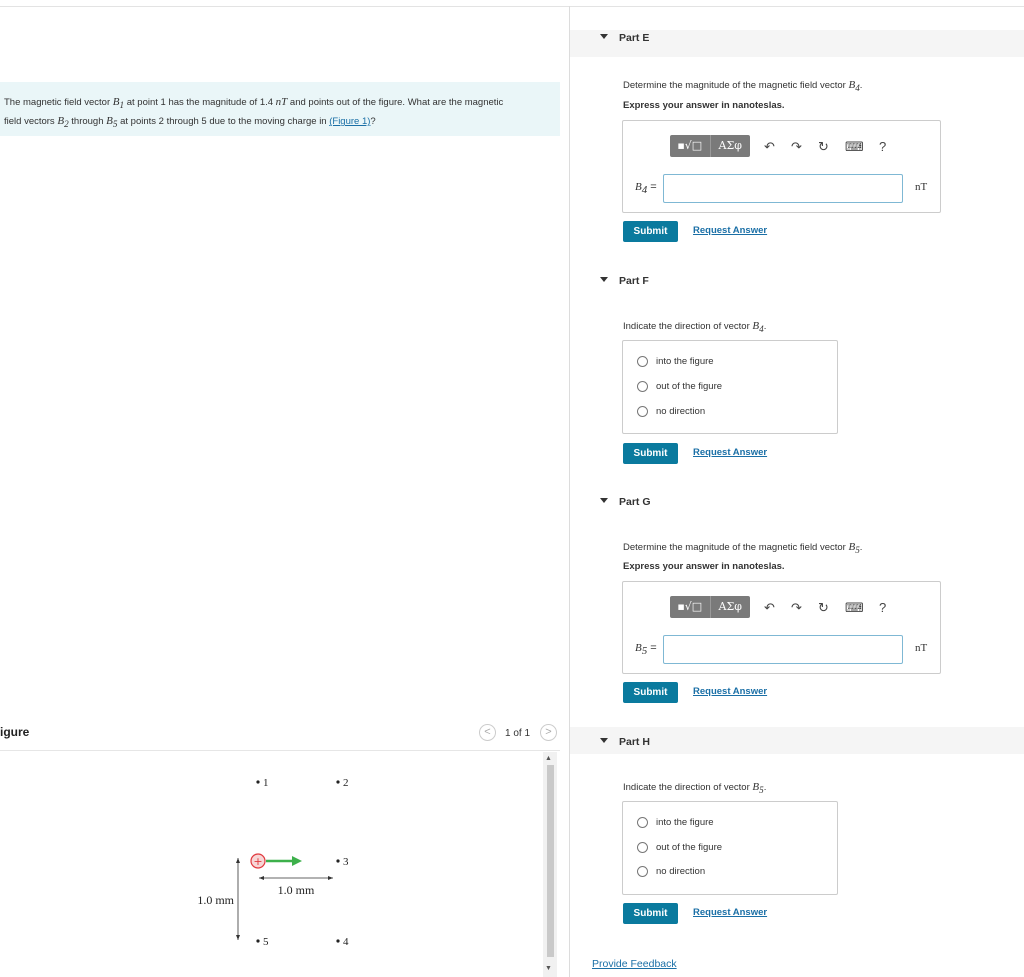 The width and height of the screenshot is (1024, 977). What do you see at coordinates (297, 861) in the screenshot?
I see `velocity-arrow-head-icon` at bounding box center [297, 861].